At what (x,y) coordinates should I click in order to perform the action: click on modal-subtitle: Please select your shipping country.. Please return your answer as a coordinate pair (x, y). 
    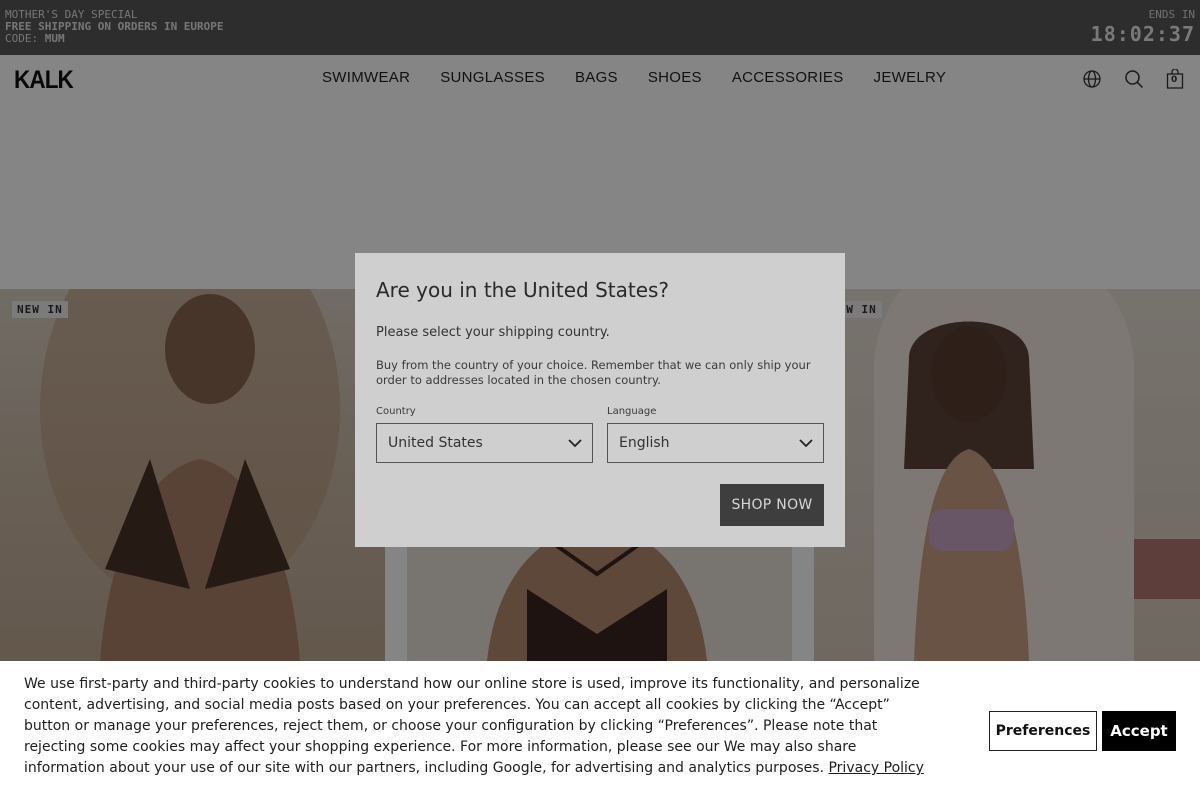
    Looking at the image, I should click on (493, 332).